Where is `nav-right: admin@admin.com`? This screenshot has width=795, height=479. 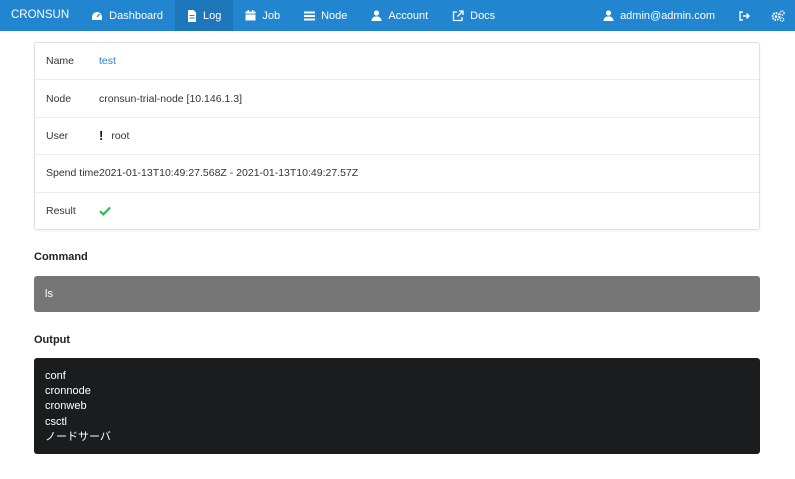
nav-right: admin@admin.com is located at coordinates (693, 15).